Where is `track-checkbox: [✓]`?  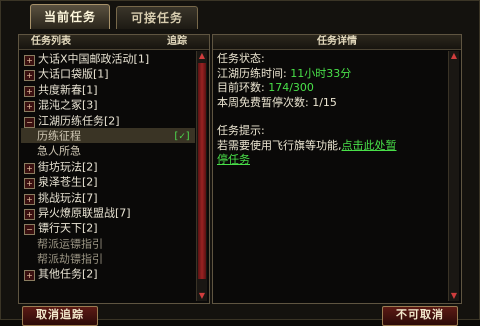
track-checkbox: [✓] is located at coordinates (182, 136).